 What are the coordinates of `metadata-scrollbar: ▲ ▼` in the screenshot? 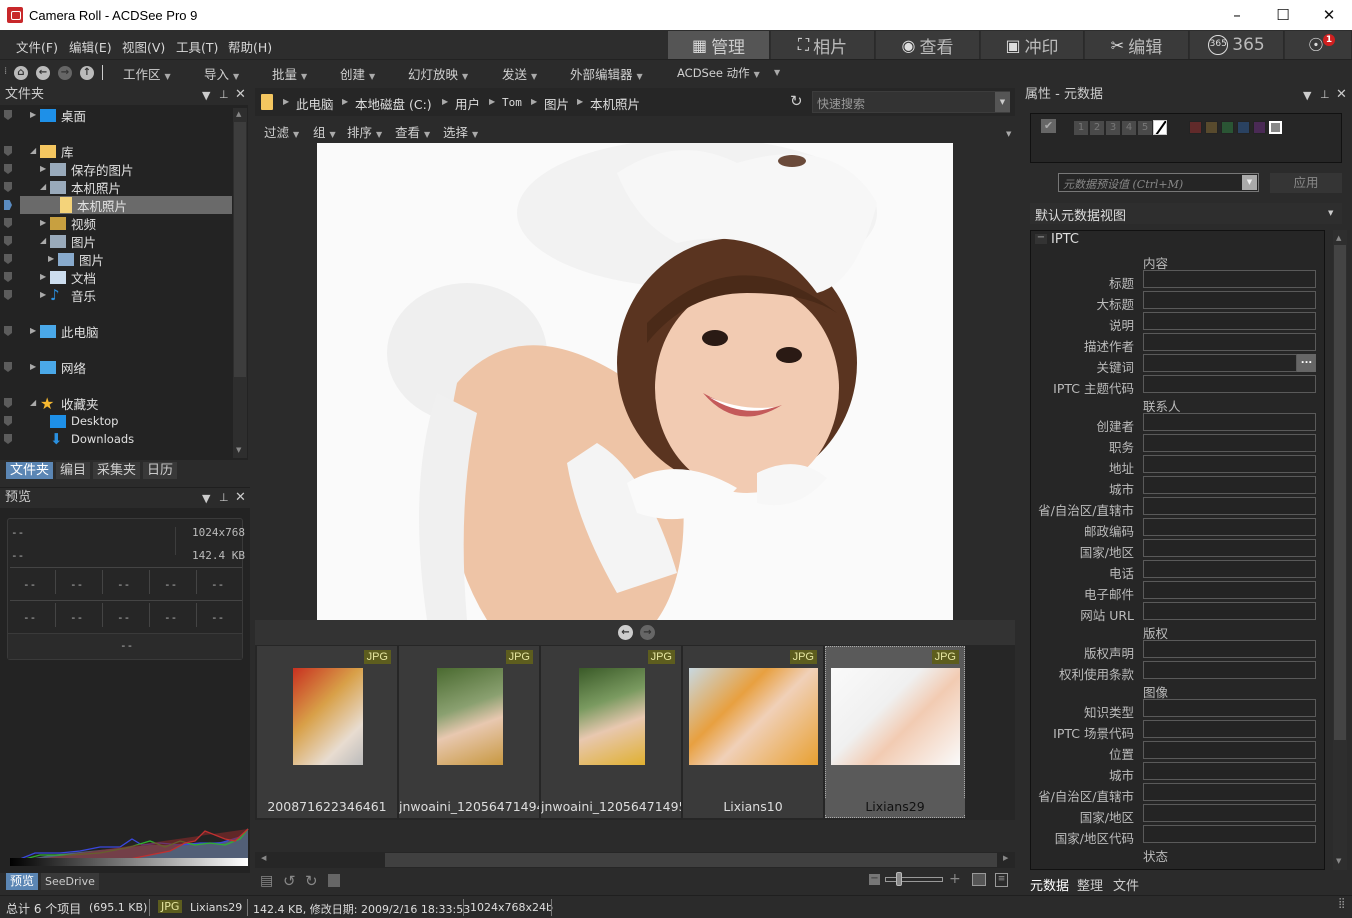 It's located at (1340, 550).